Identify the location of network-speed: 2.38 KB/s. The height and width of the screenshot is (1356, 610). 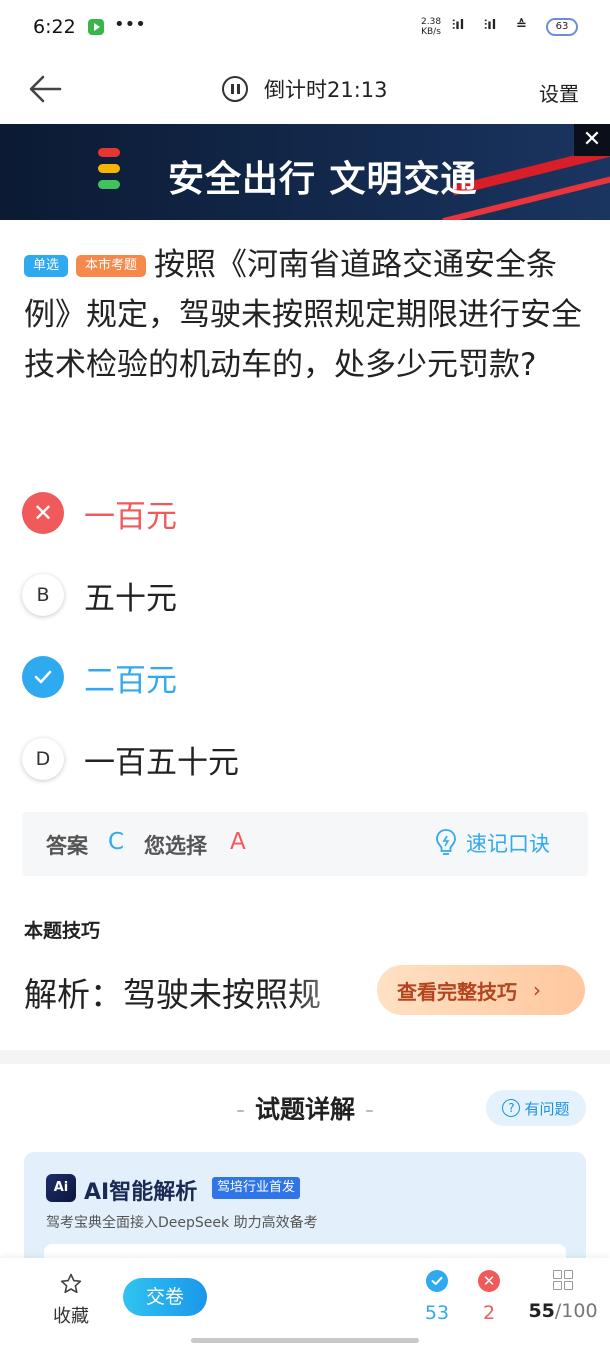
(431, 27).